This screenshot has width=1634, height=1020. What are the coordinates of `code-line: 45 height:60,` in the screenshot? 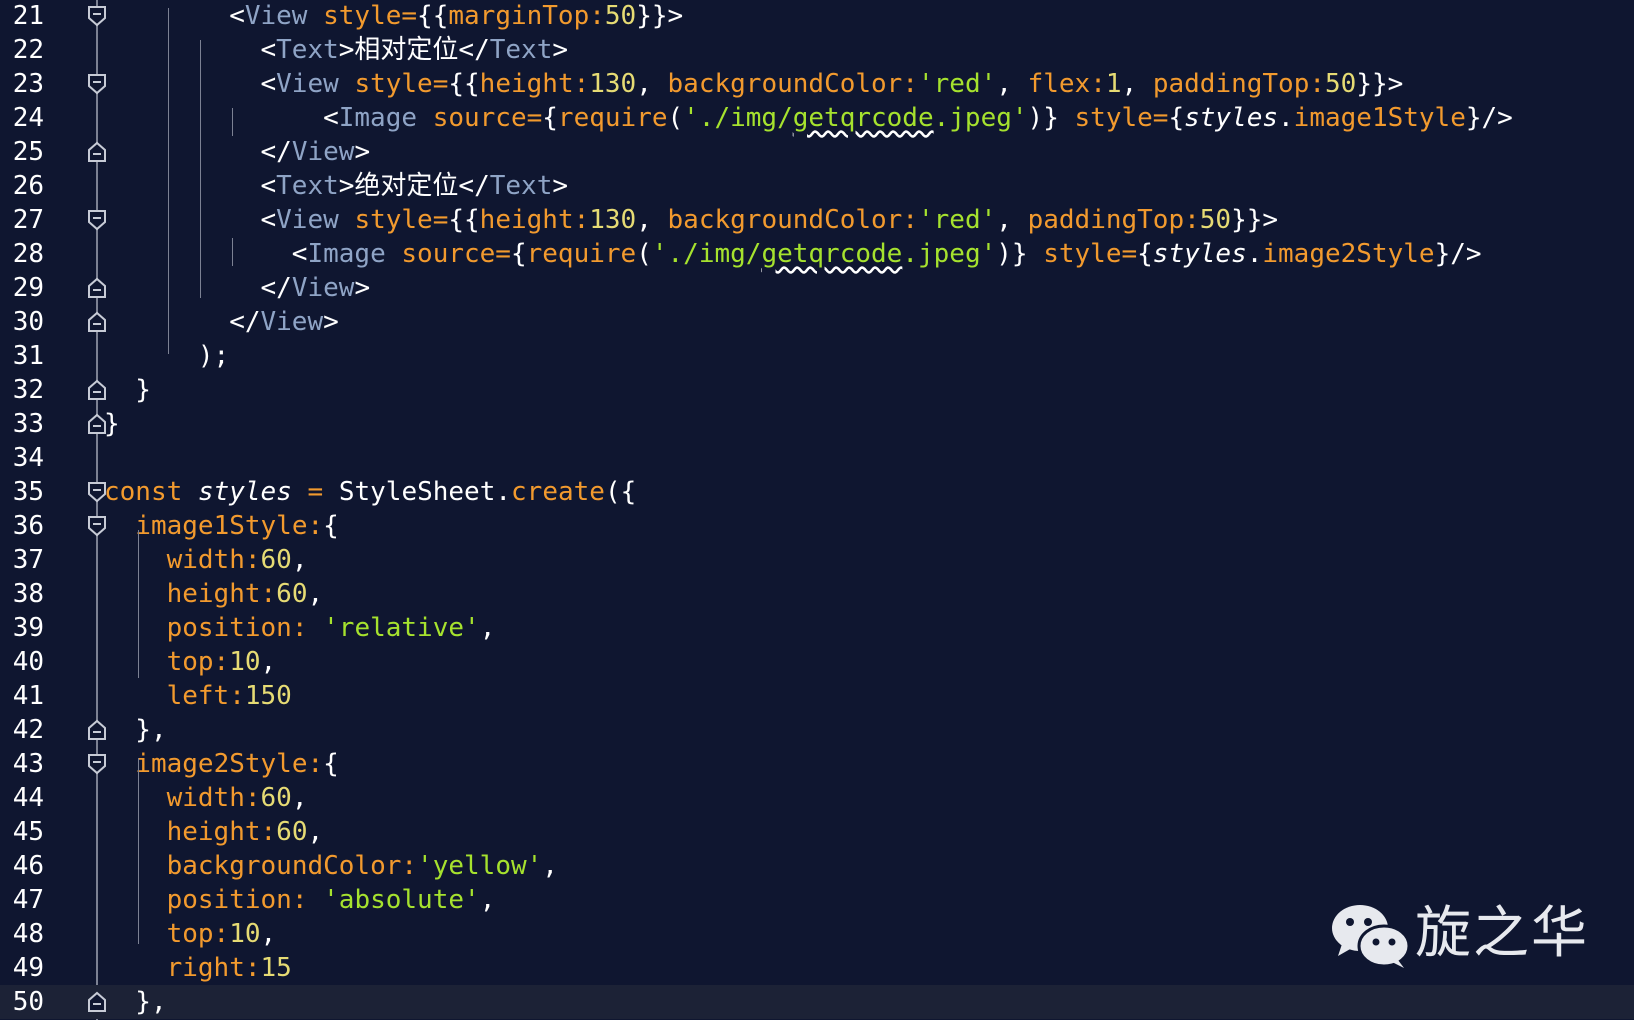 It's located at (817, 832).